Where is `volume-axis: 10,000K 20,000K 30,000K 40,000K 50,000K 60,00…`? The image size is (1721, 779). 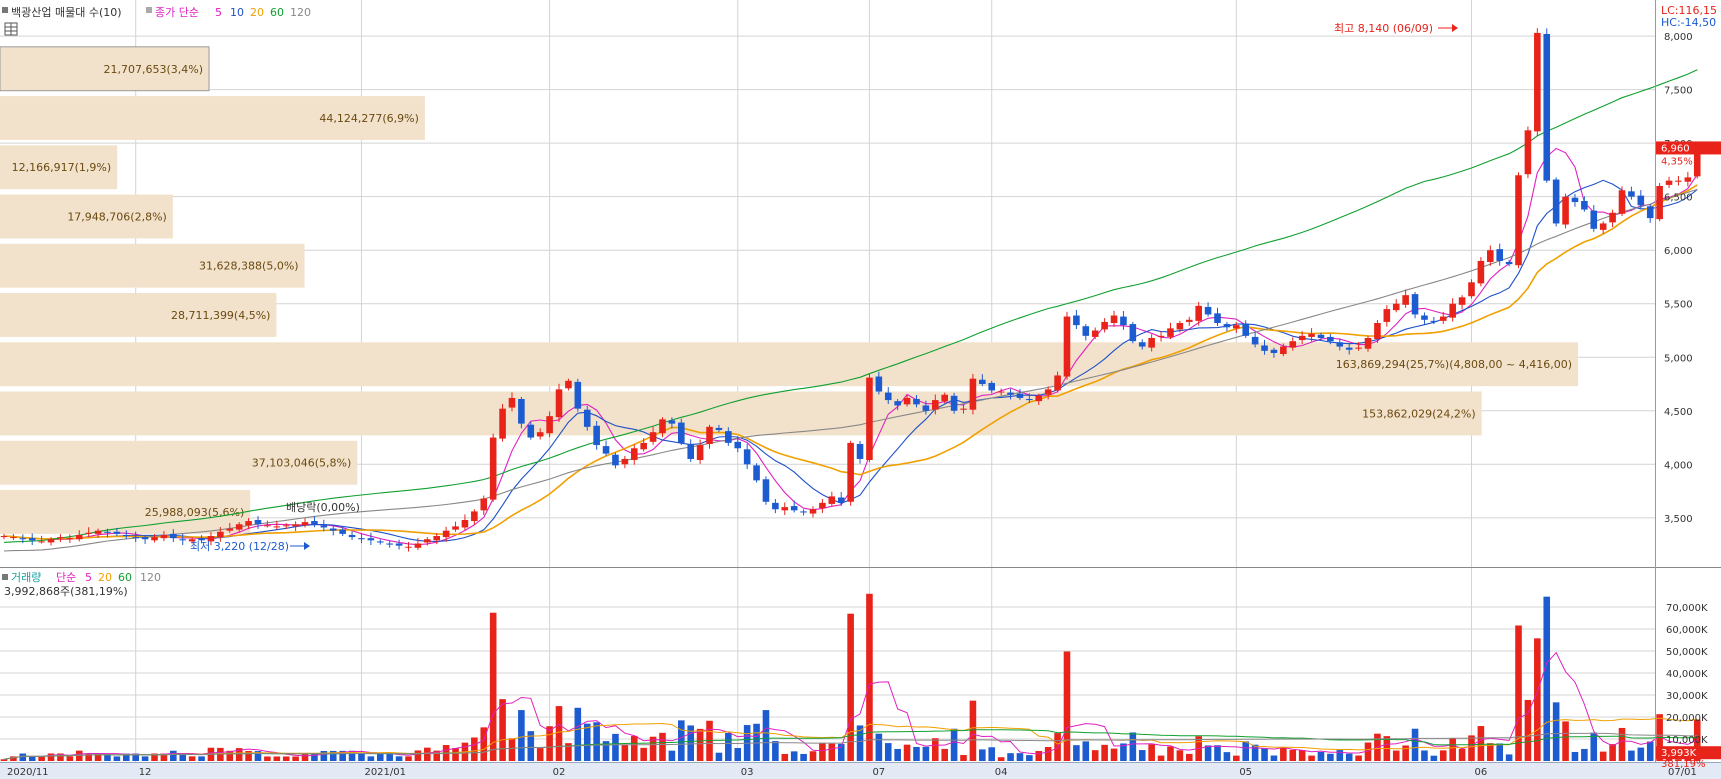 volume-axis: 10,000K 20,000K 30,000K 40,000K 50,000K 60,00… is located at coordinates (1687, 674).